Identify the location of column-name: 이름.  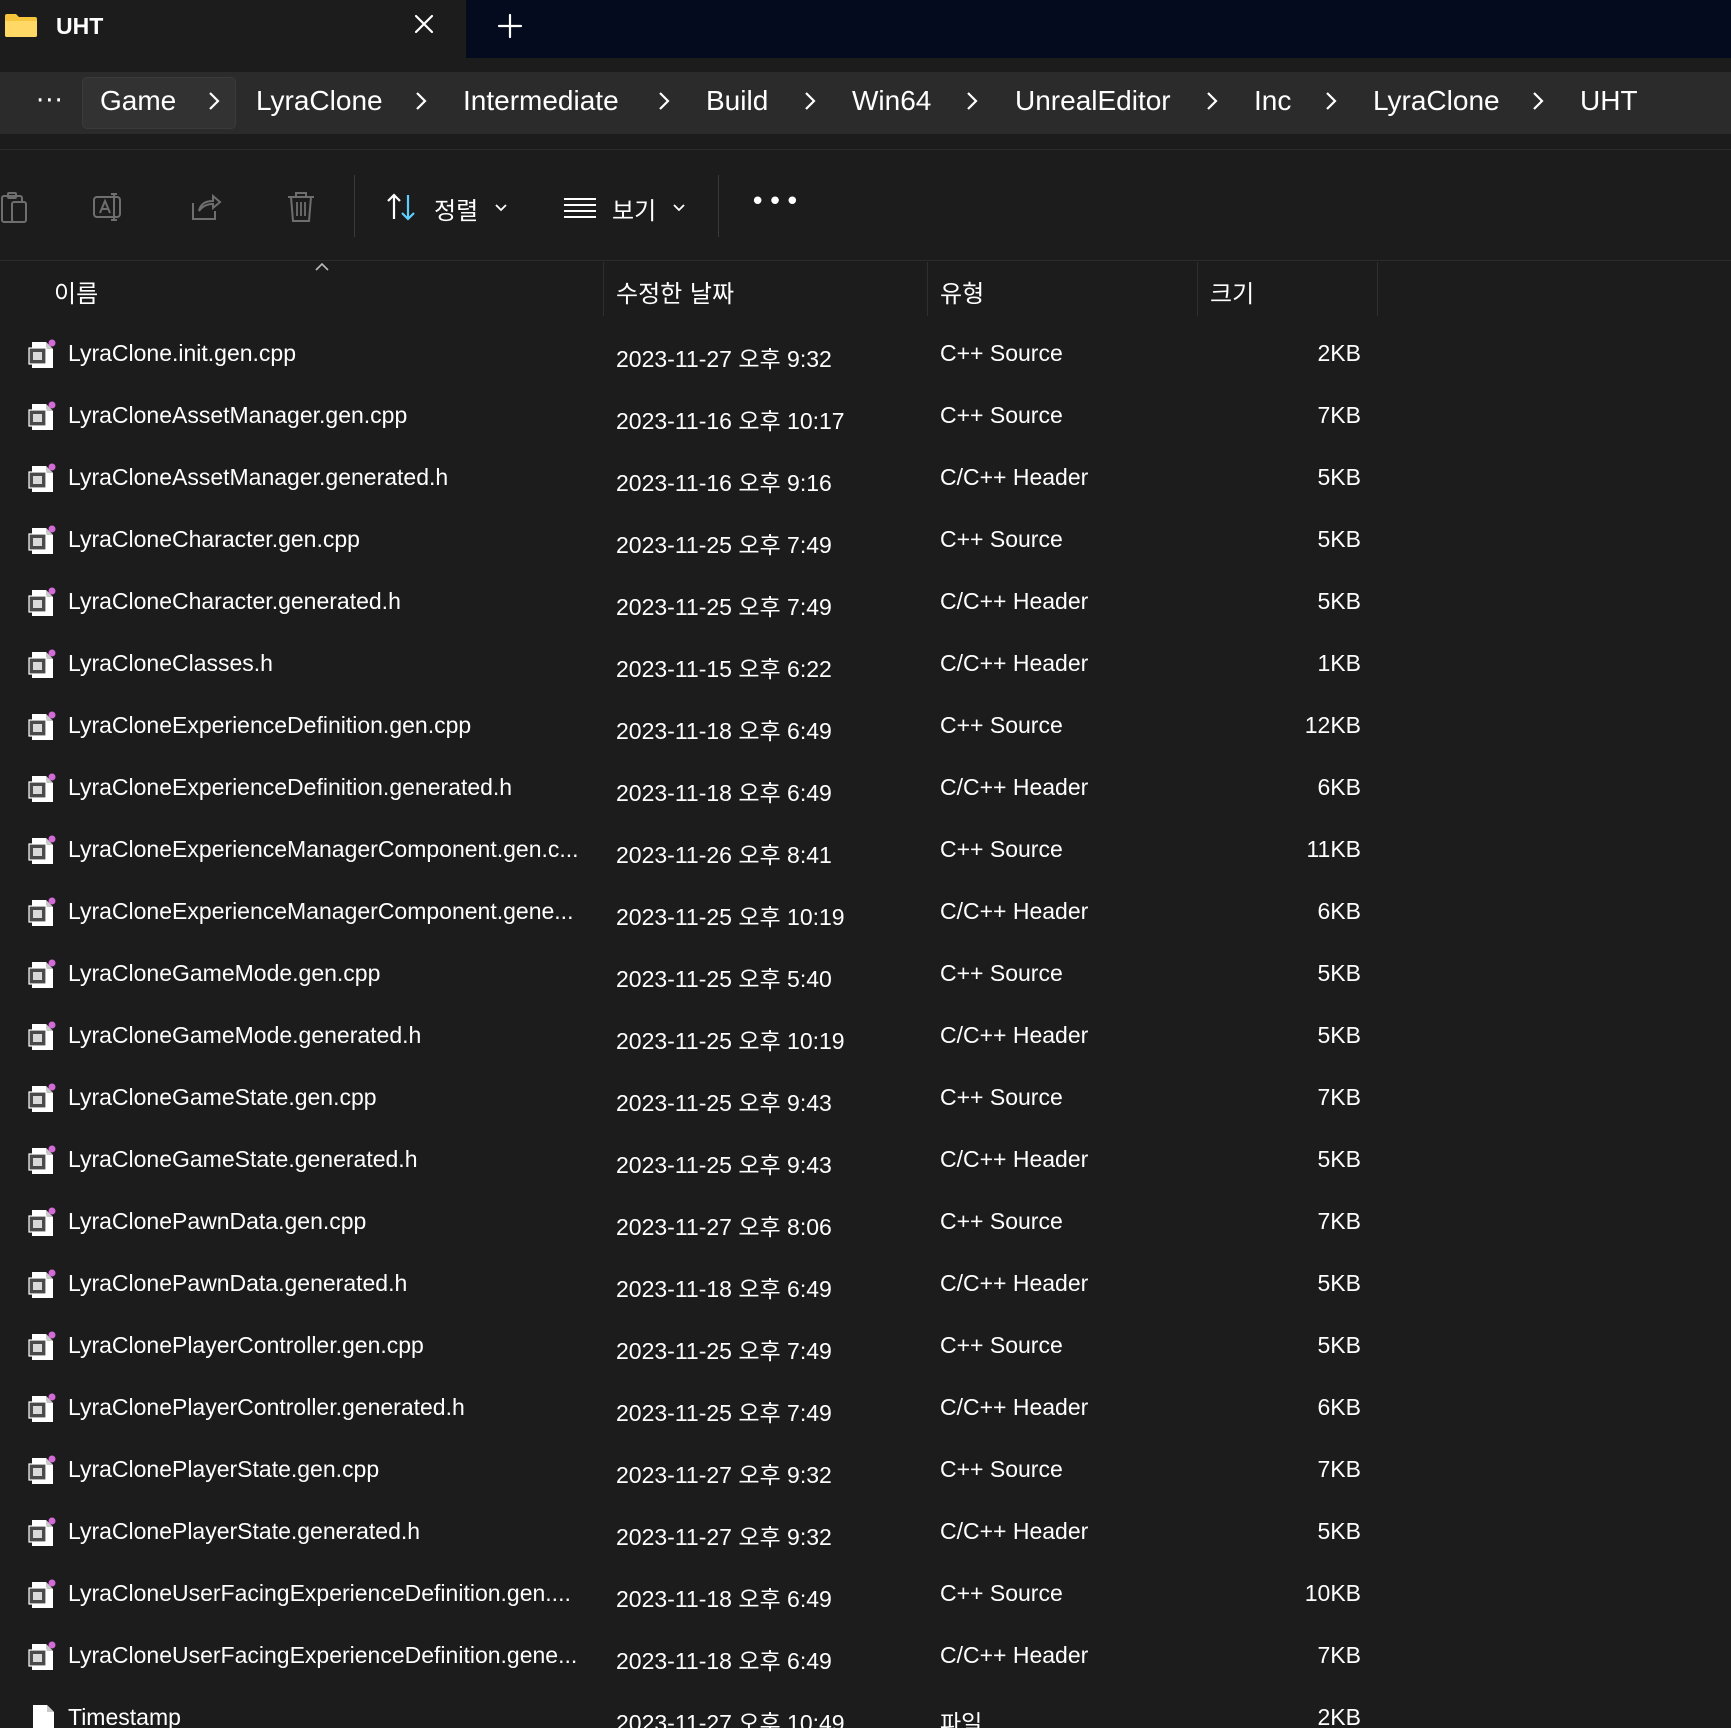
(76, 291).